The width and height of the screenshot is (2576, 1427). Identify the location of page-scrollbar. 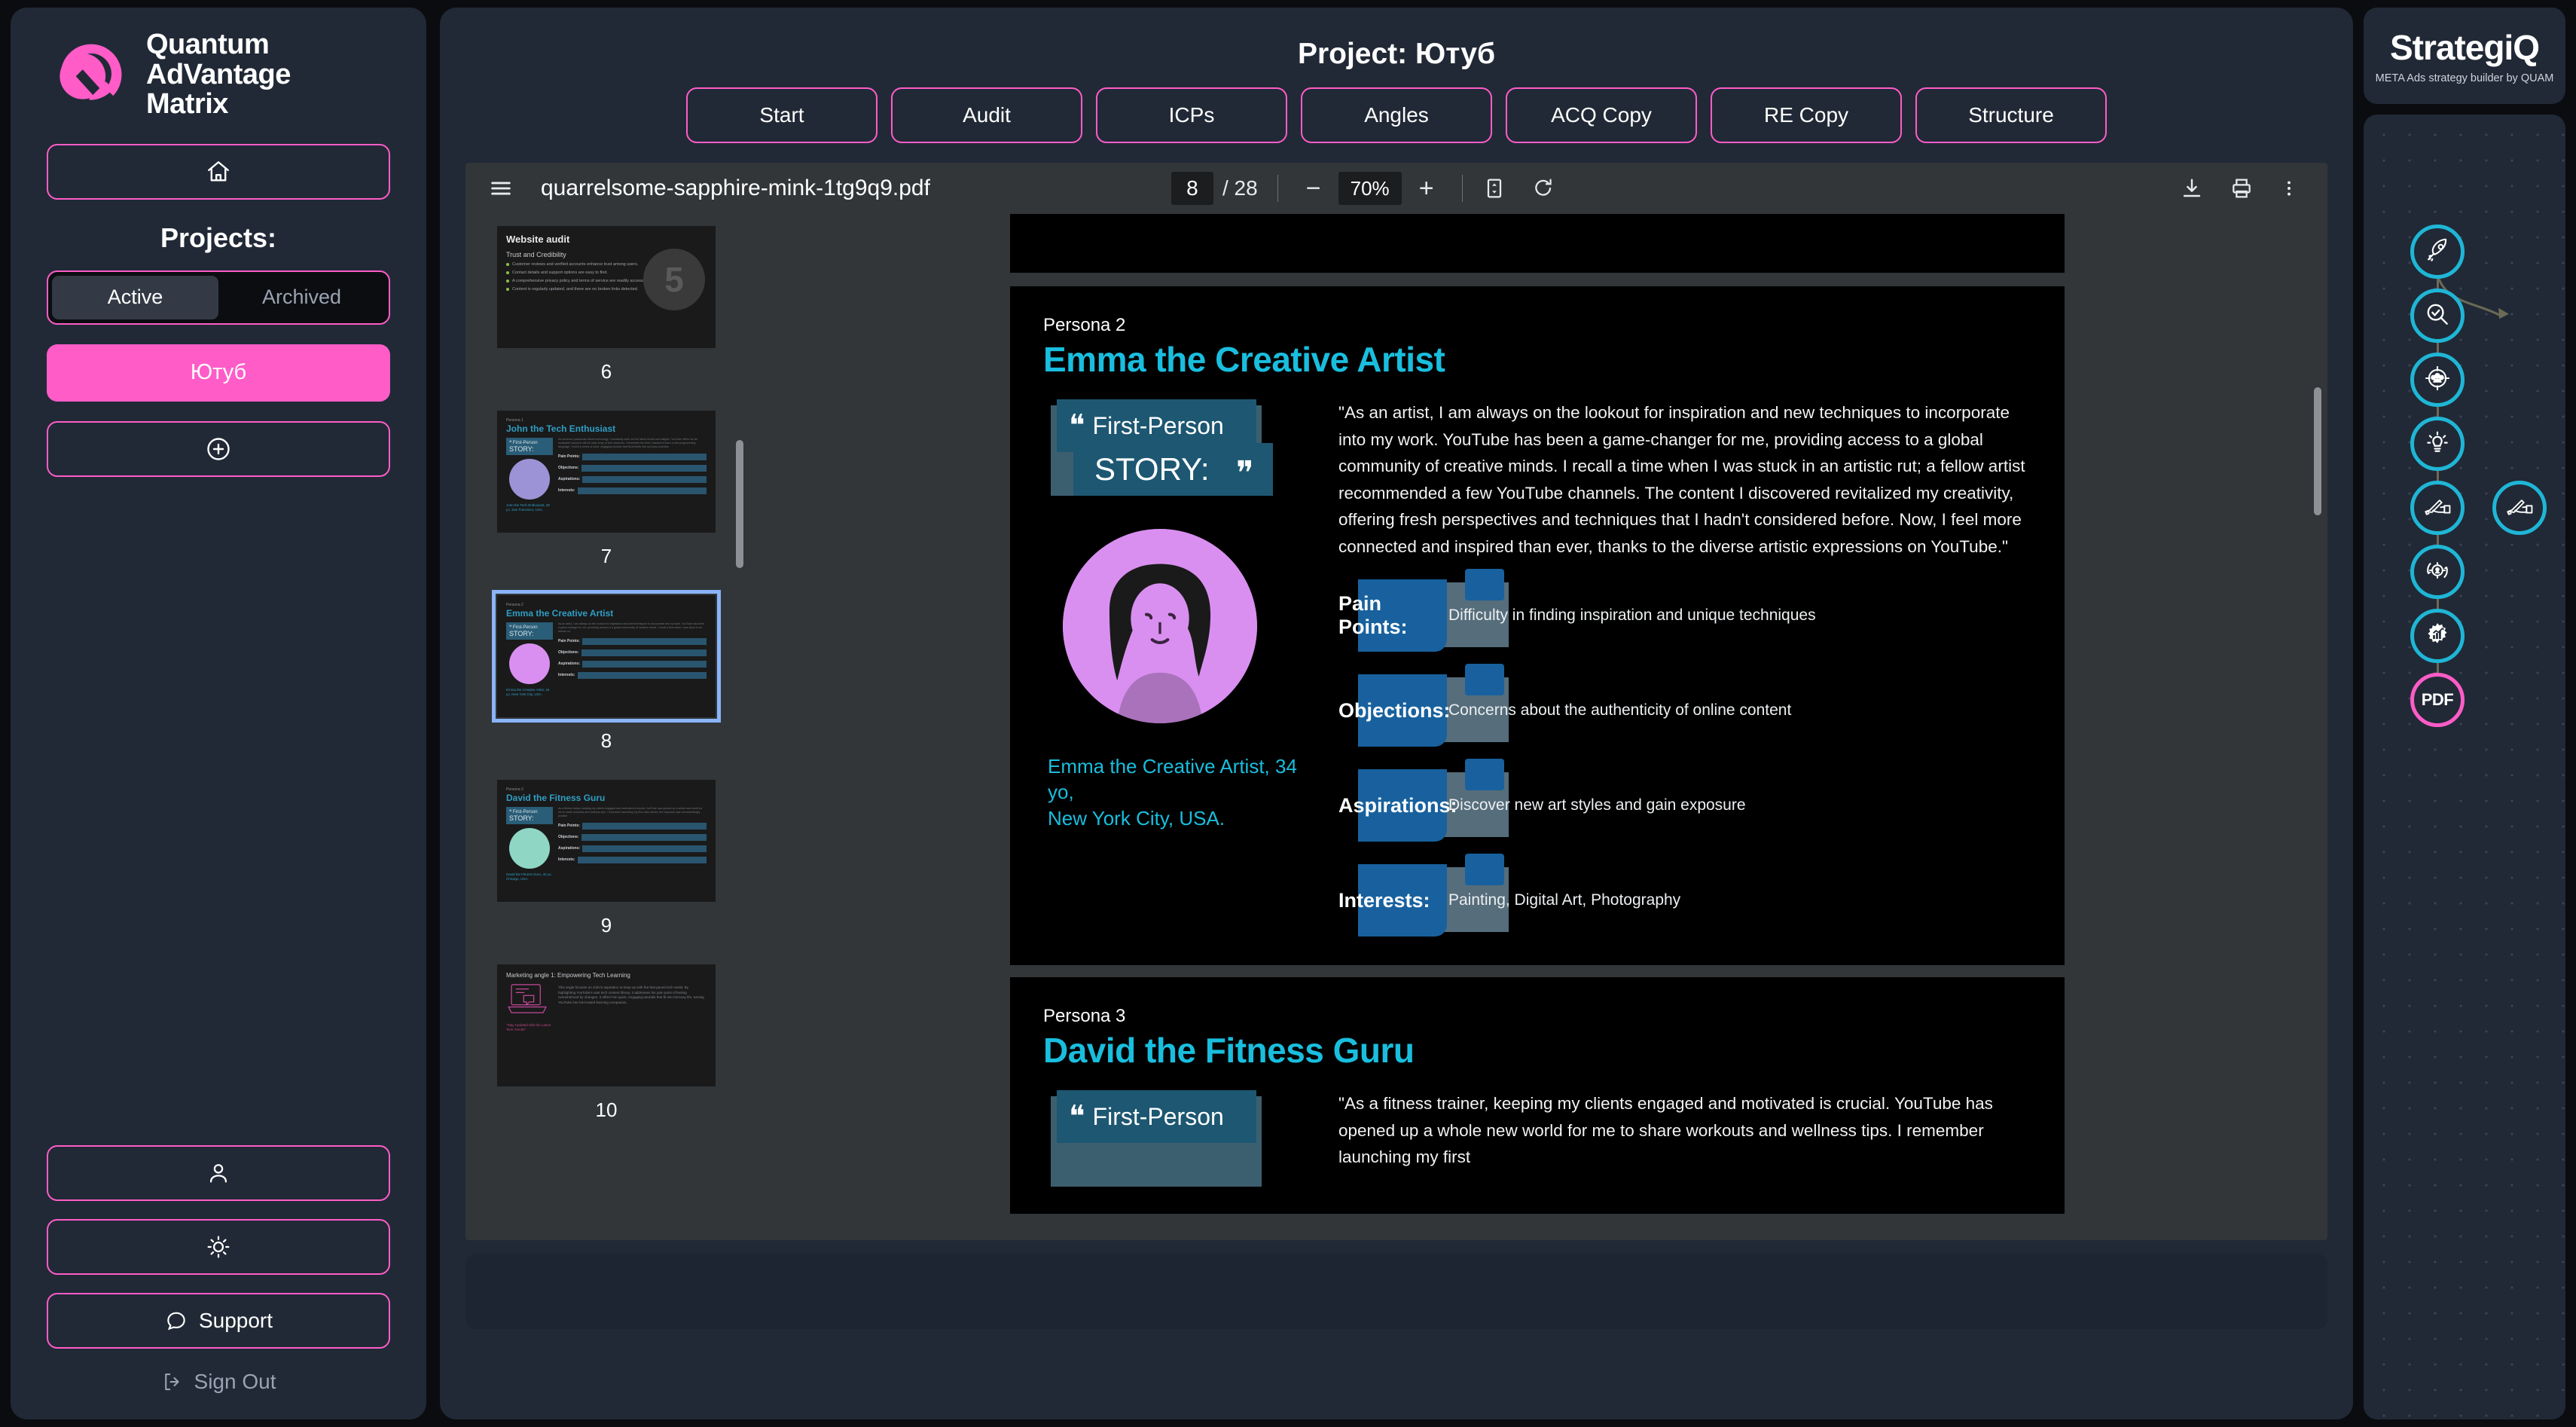
(2318, 451).